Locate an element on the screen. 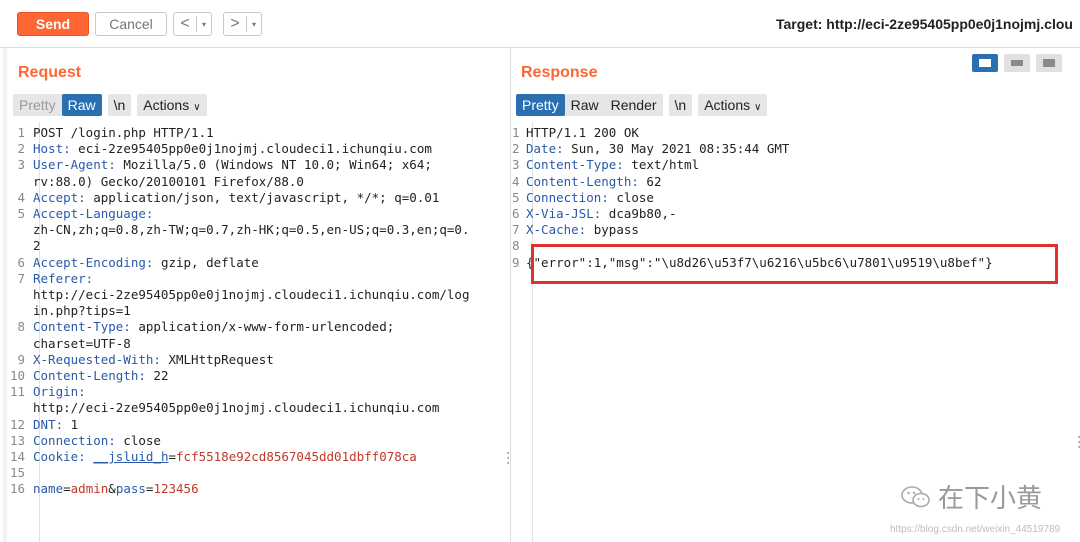 The width and height of the screenshot is (1080, 542). line-number: 13 is located at coordinates (18, 440).